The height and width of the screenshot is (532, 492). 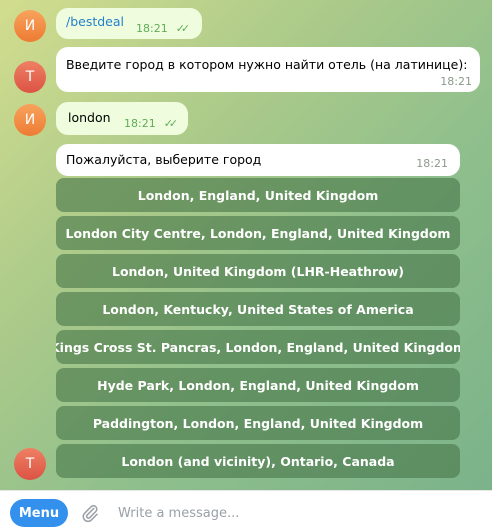 What do you see at coordinates (258, 461) in the screenshot?
I see `inline-button-city-8: London (and vicinity), Ontario, Canada` at bounding box center [258, 461].